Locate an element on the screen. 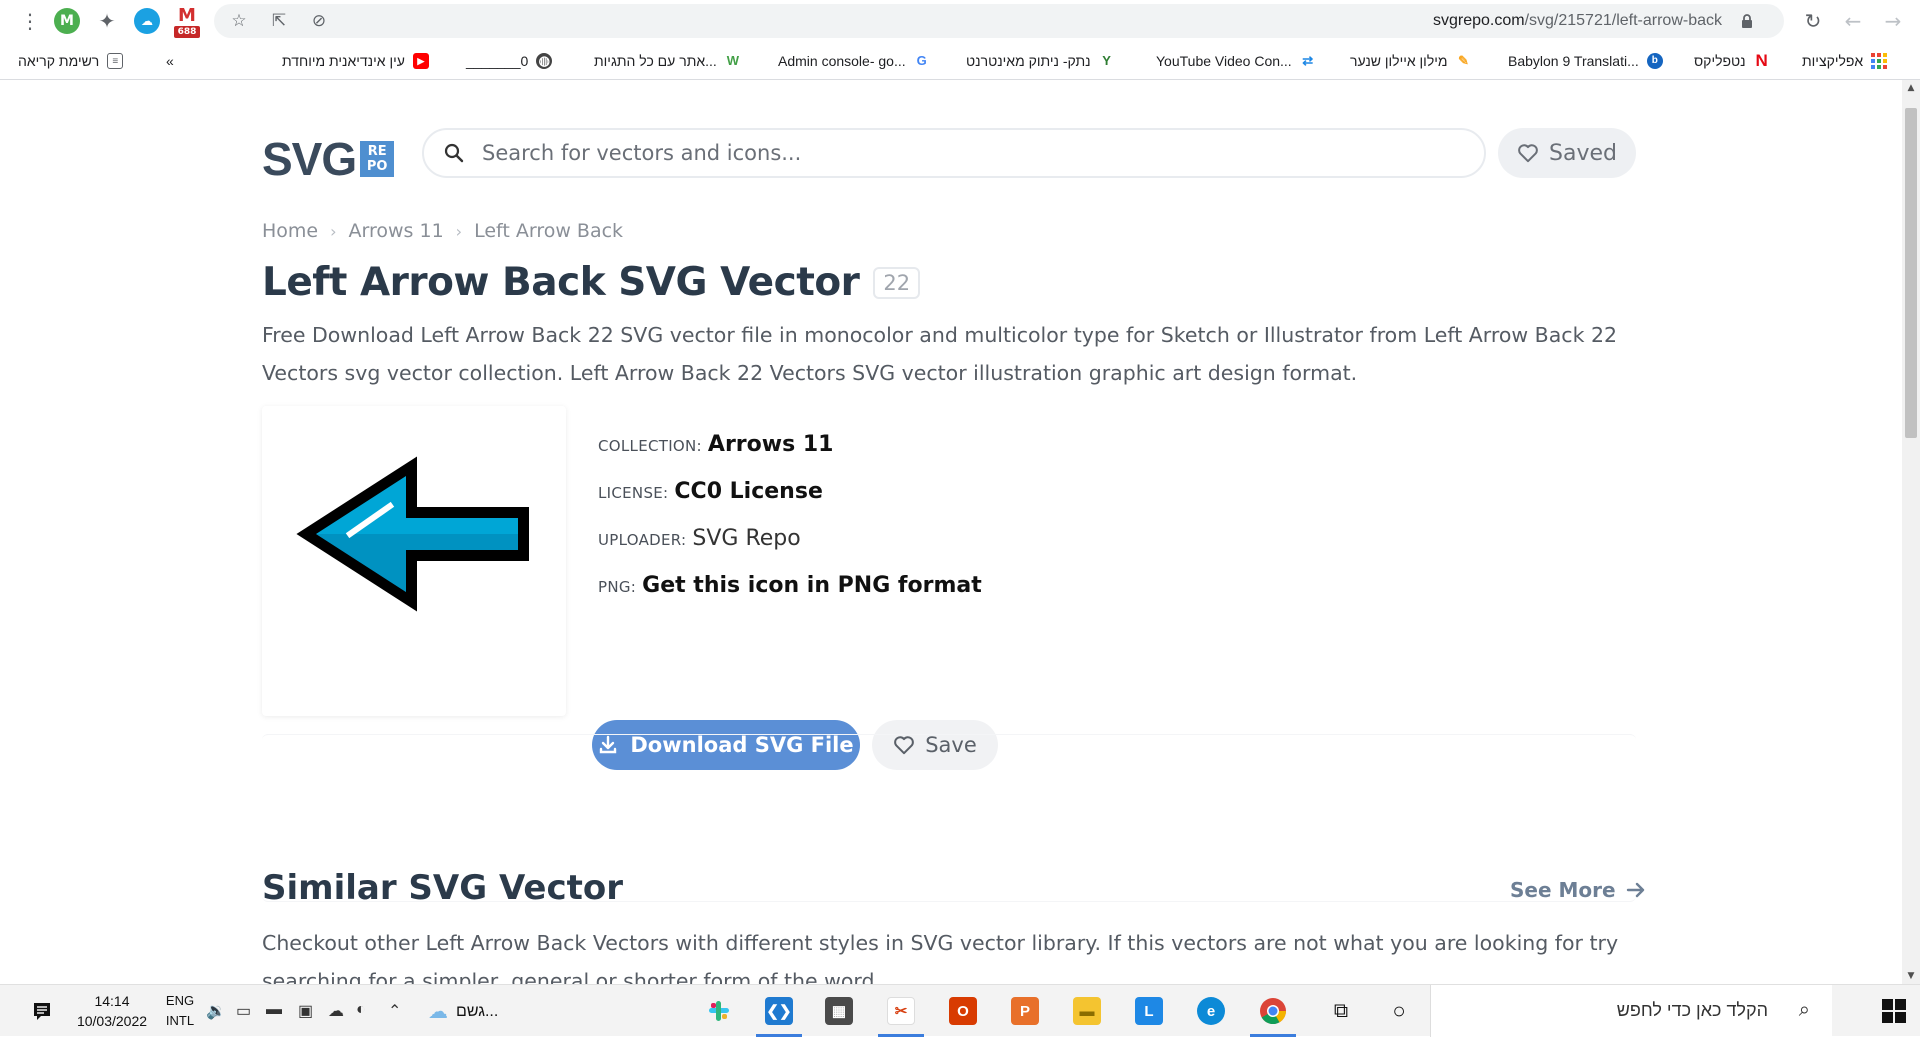  bookmark-item: עין אינדיאנית מיוחדת ▶ is located at coordinates (355, 61).